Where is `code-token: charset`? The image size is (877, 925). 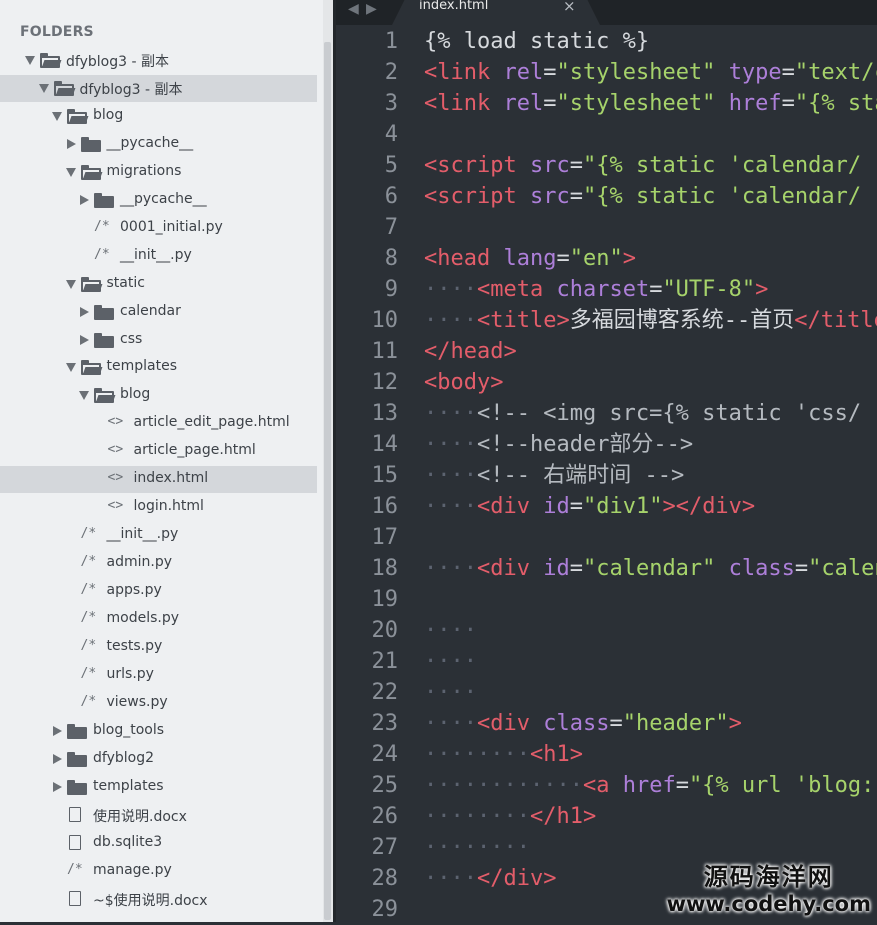 code-token: charset is located at coordinates (603, 289).